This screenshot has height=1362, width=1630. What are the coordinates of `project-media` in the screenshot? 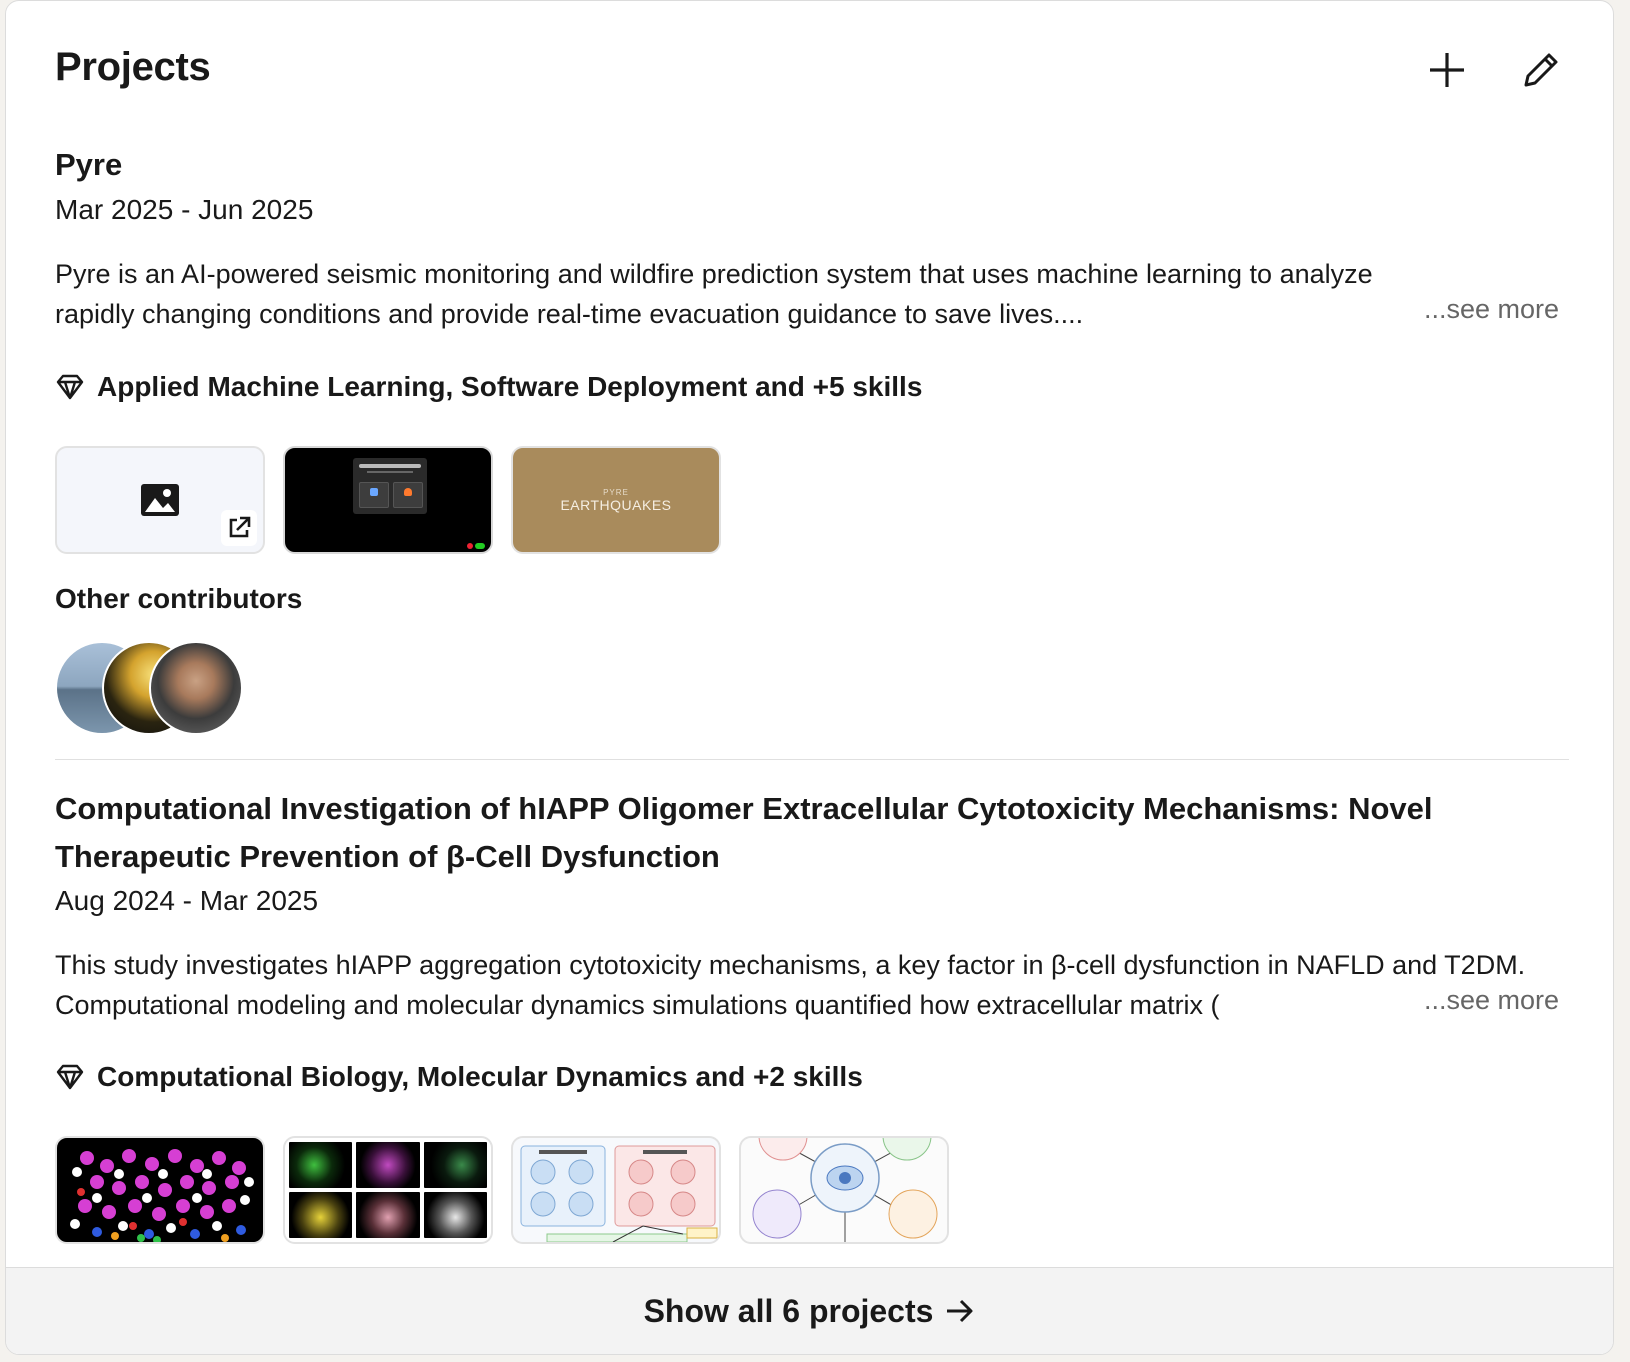 It's located at (502, 1190).